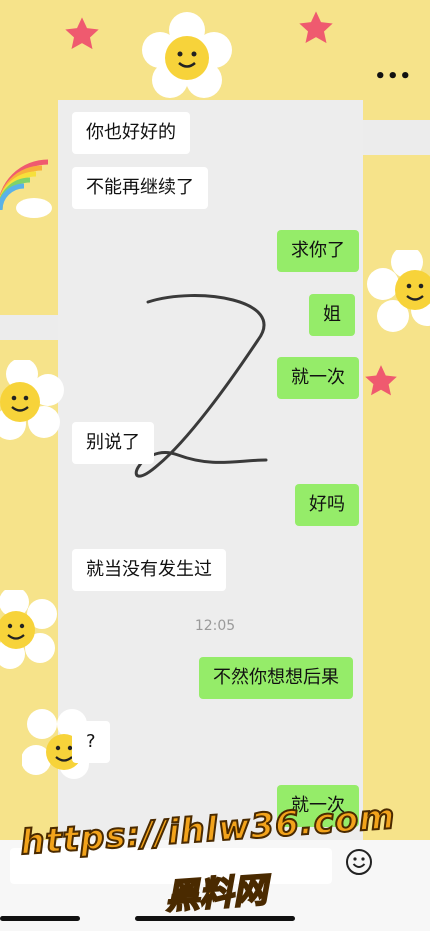  I want to click on message-bubble-received: 不能再继续了, so click(140, 188).